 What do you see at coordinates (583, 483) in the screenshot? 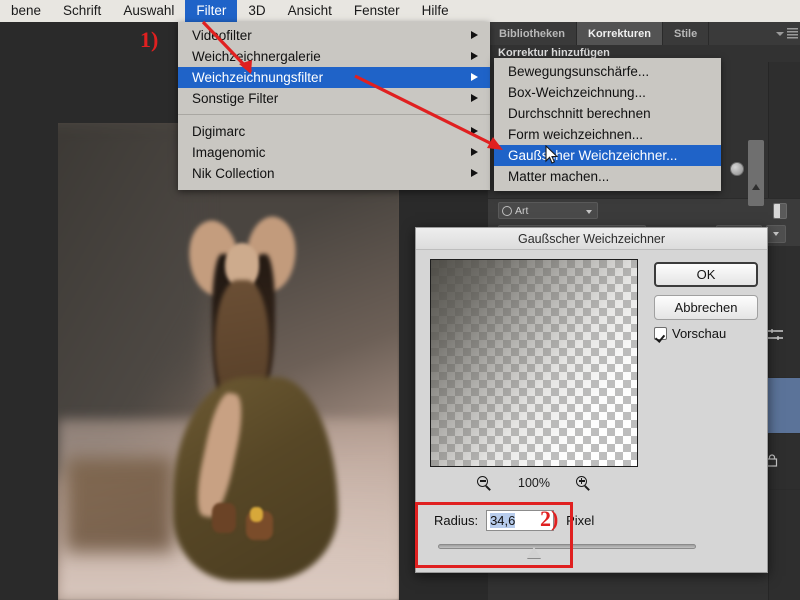
I see `magnifier-plus-icon` at bounding box center [583, 483].